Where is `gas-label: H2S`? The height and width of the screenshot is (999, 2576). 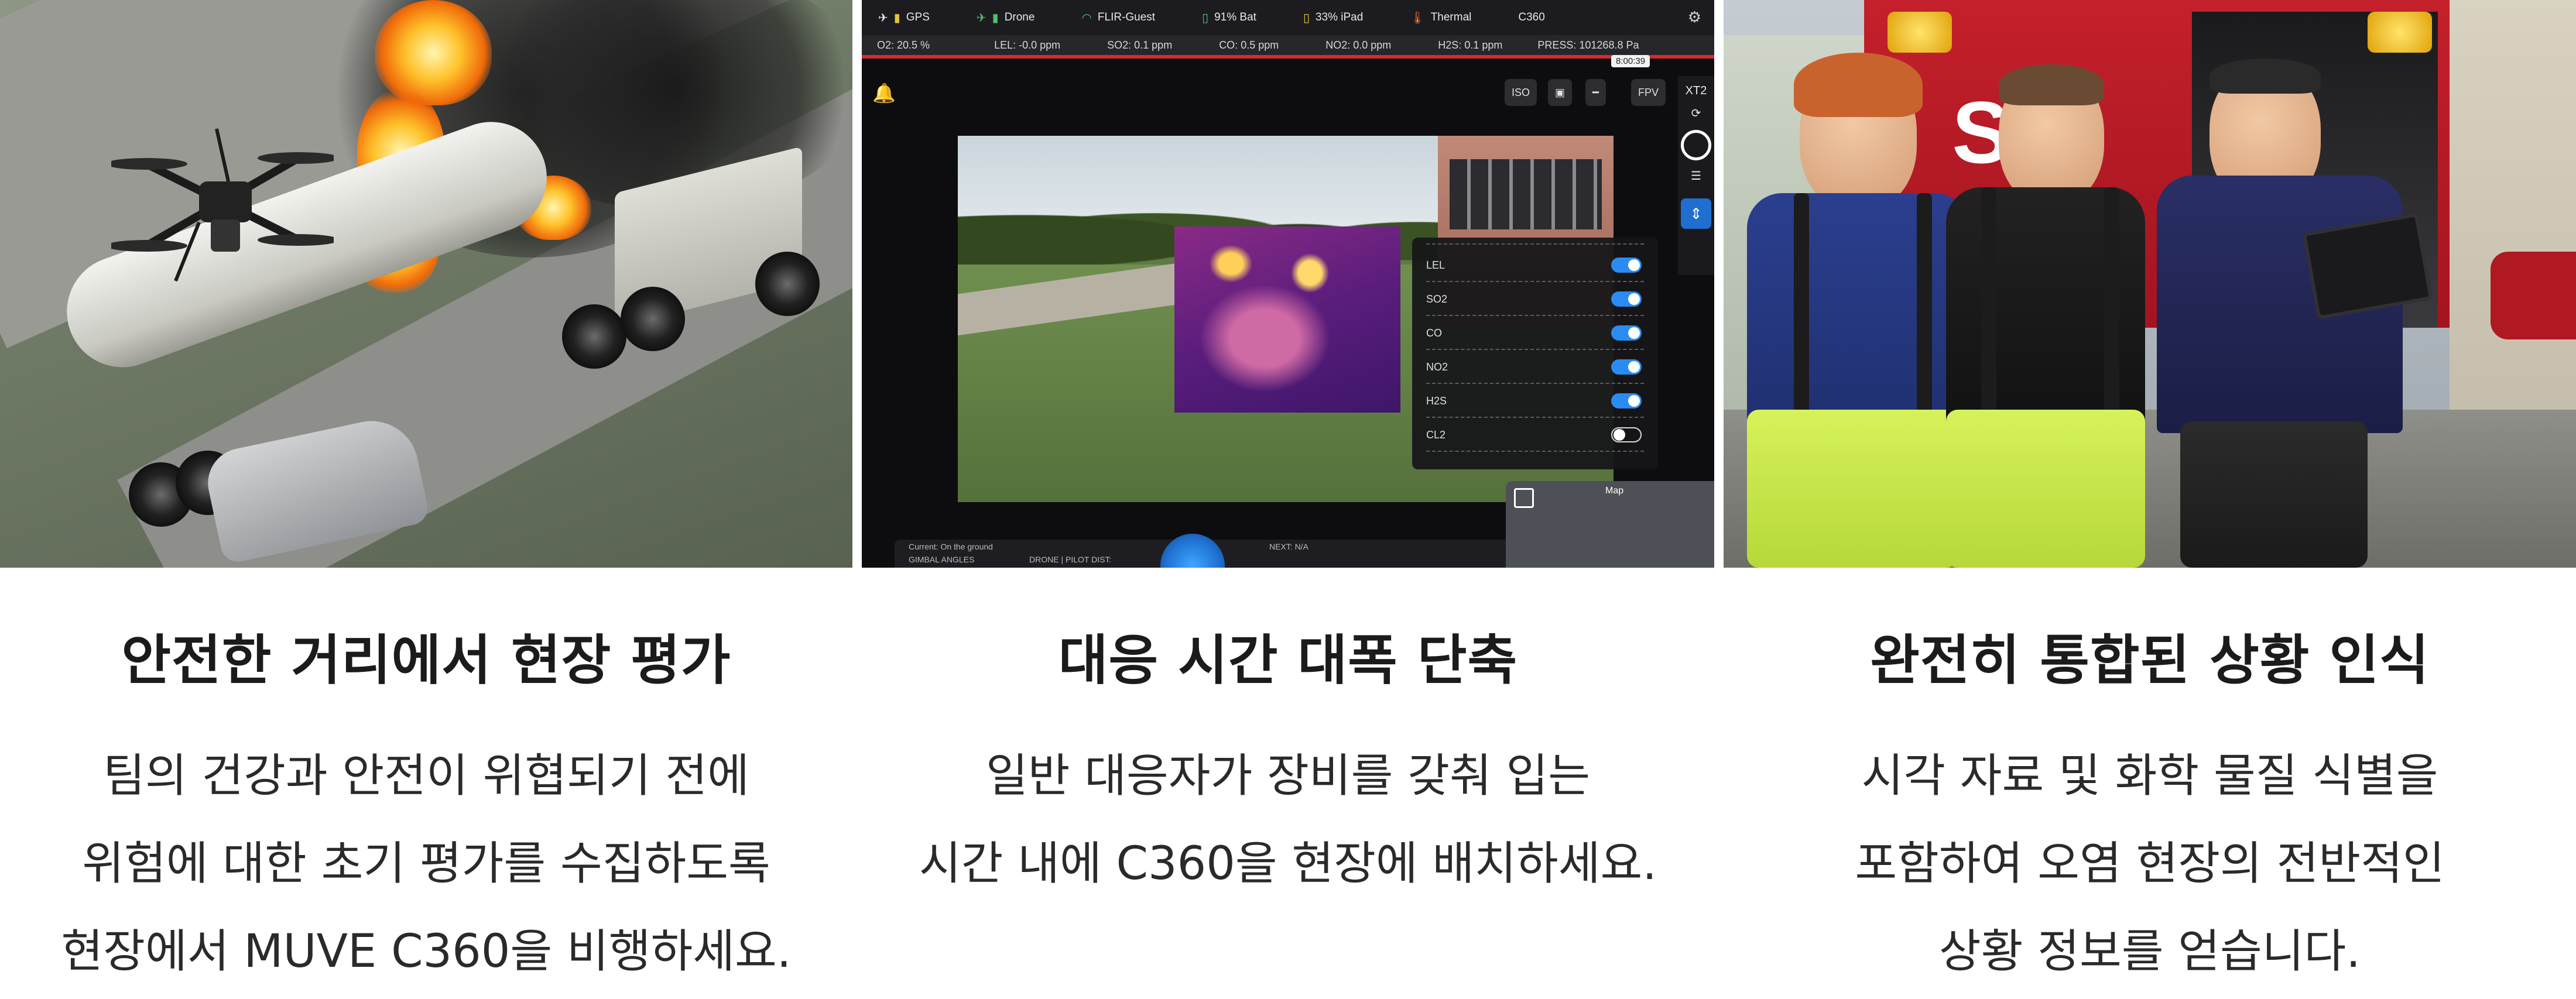 gas-label: H2S is located at coordinates (1436, 401).